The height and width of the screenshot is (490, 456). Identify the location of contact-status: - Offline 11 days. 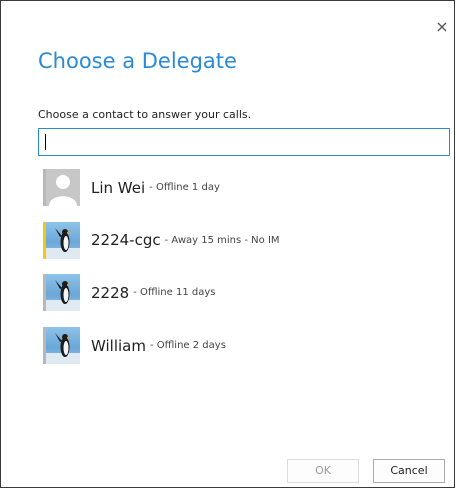
(174, 293).